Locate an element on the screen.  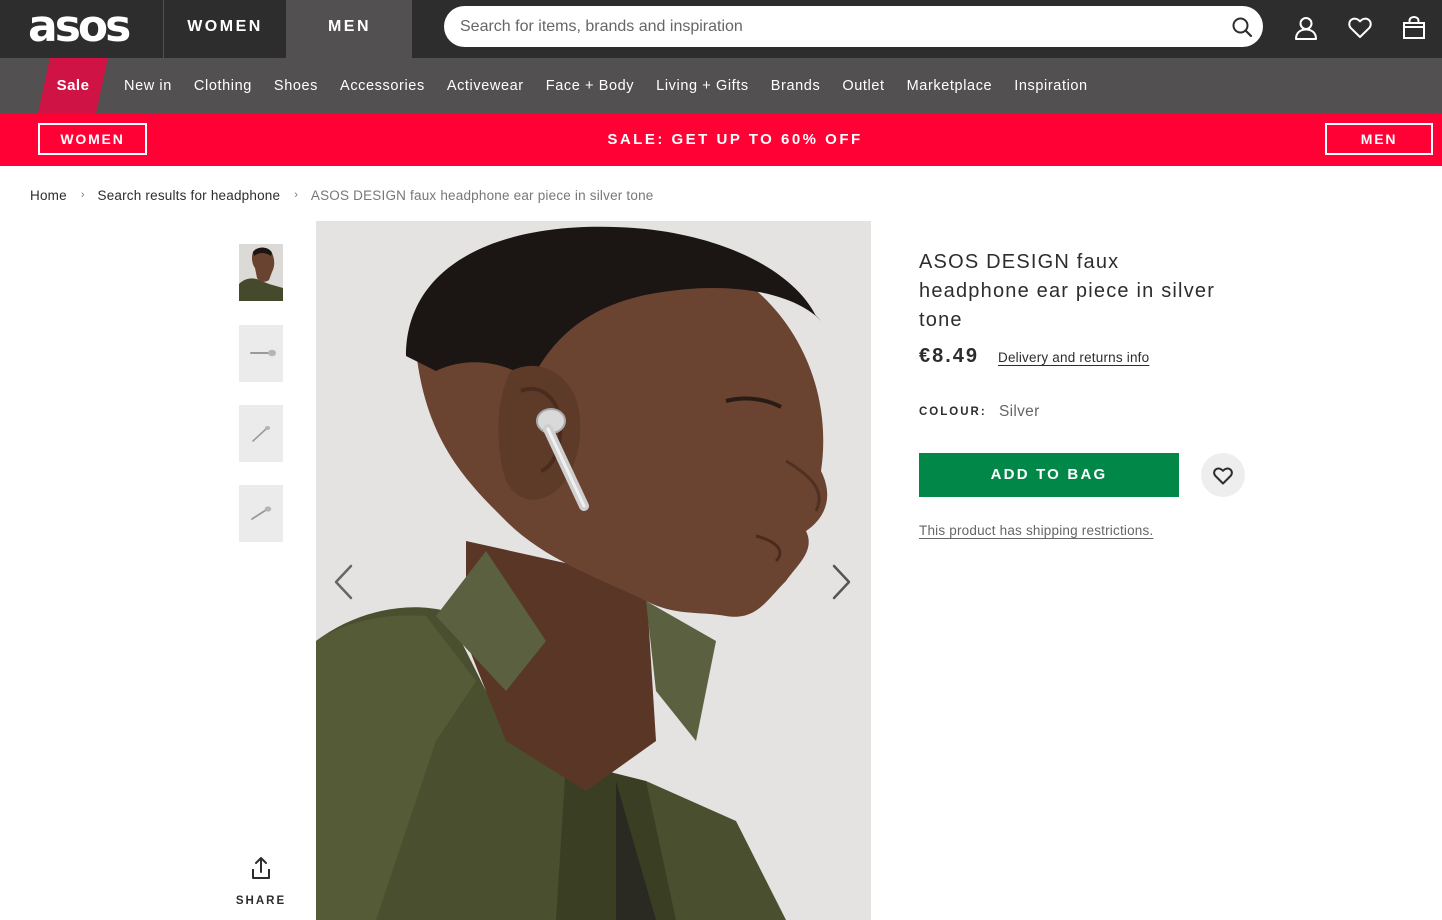
heart-icon is located at coordinates (1223, 476).